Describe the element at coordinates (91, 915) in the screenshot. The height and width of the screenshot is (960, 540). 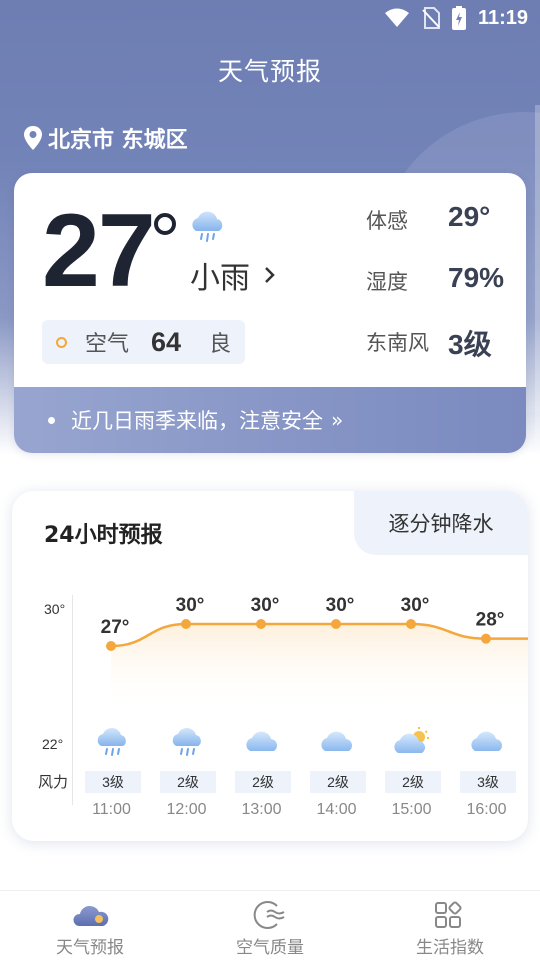
I see `weather-forecast-icon` at that location.